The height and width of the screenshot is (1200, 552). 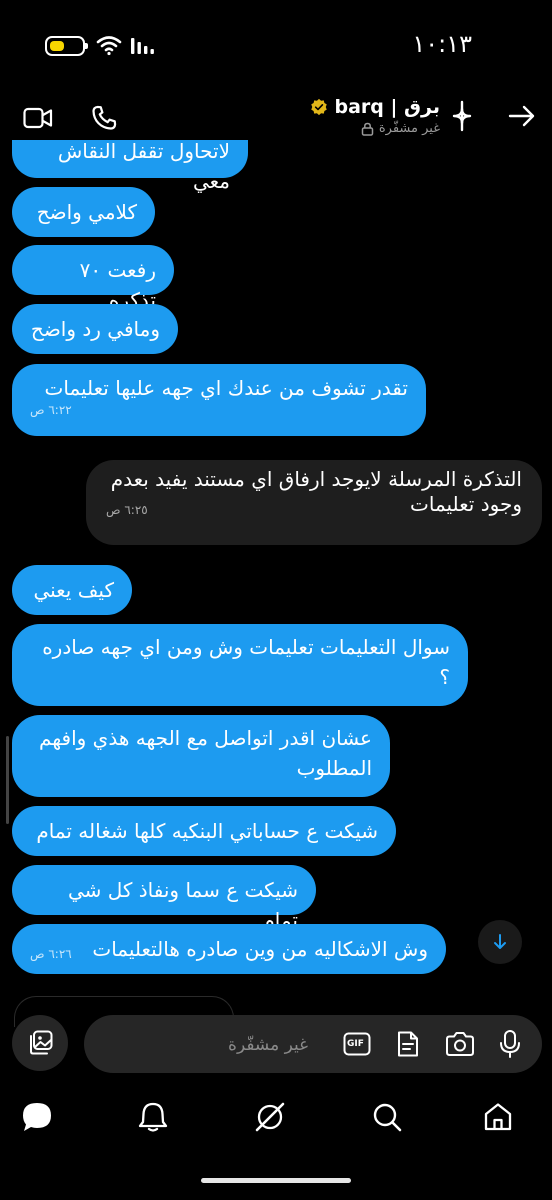 I want to click on nav-notifications, so click(x=153, y=1117).